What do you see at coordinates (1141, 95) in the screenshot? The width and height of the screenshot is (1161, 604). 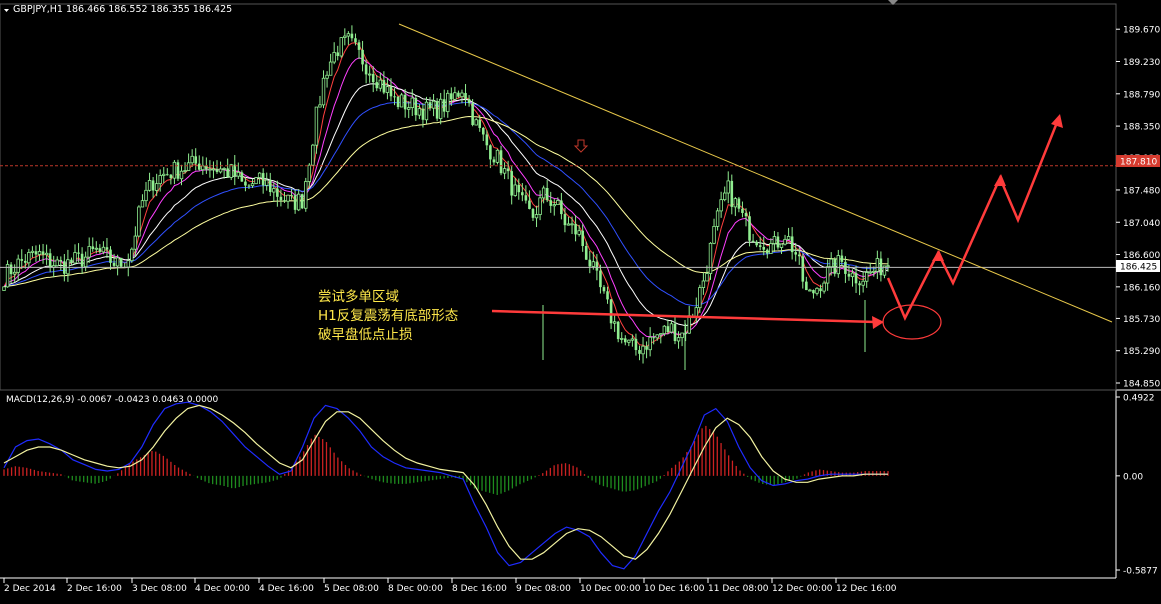 I see `price-tick-label: 188.790` at bounding box center [1141, 95].